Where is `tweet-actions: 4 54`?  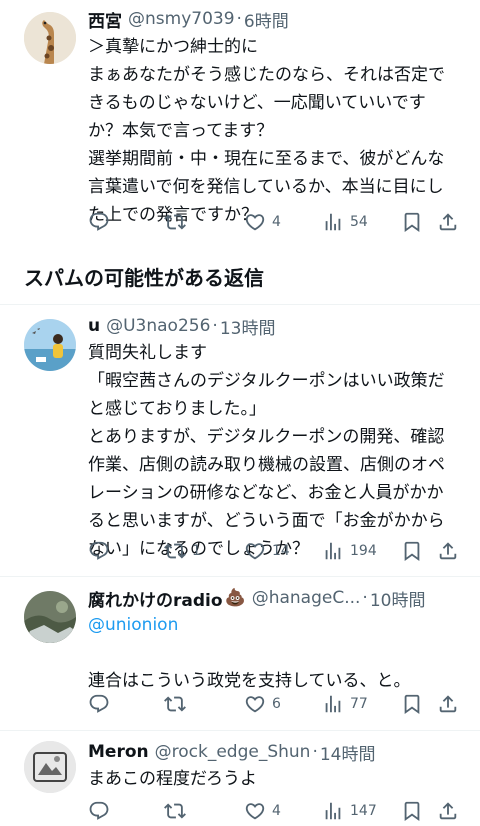 tweet-actions: 4 54 is located at coordinates (274, 222).